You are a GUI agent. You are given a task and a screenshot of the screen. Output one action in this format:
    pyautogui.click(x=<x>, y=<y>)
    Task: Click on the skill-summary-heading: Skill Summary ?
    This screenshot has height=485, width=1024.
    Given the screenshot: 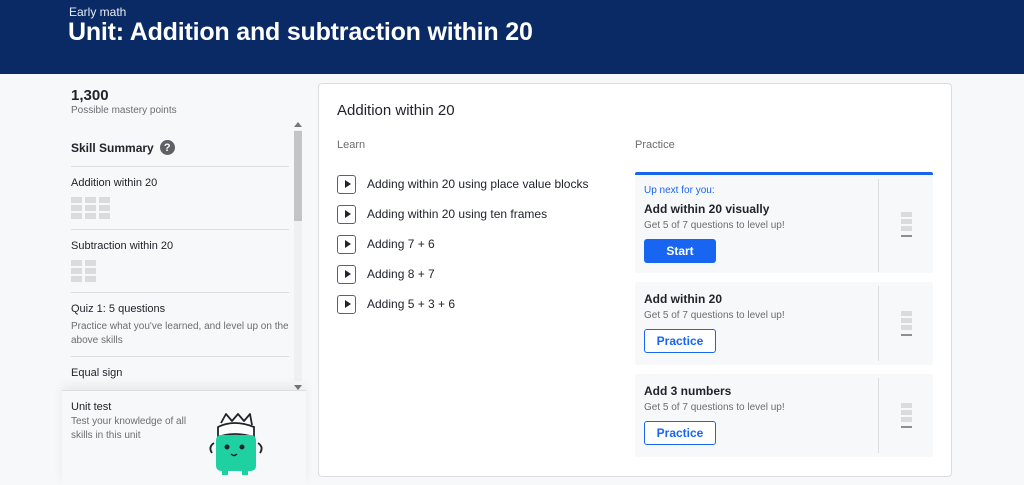 What is the action you would take?
    pyautogui.click(x=123, y=147)
    